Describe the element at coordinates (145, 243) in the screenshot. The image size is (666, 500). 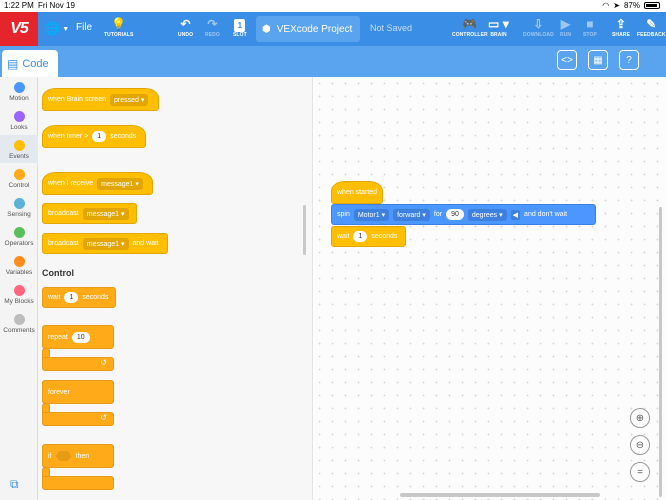
I see `block-text: and wait` at that location.